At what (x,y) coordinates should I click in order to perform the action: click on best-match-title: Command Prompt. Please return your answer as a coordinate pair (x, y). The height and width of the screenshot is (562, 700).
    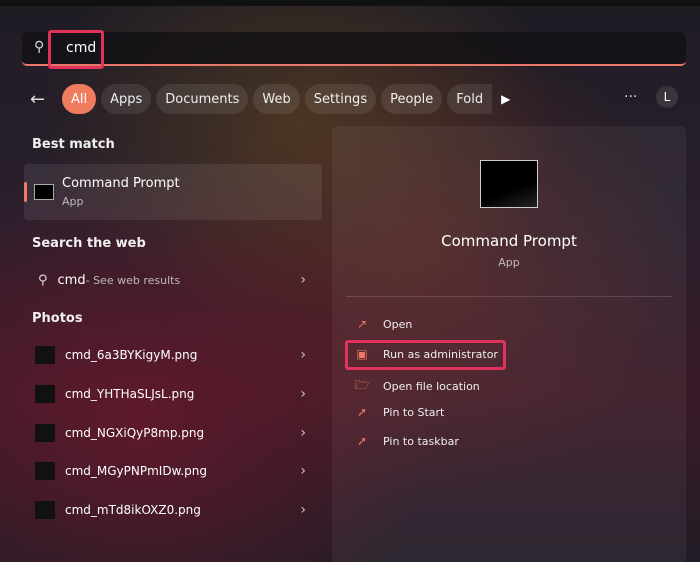
    Looking at the image, I should click on (121, 183).